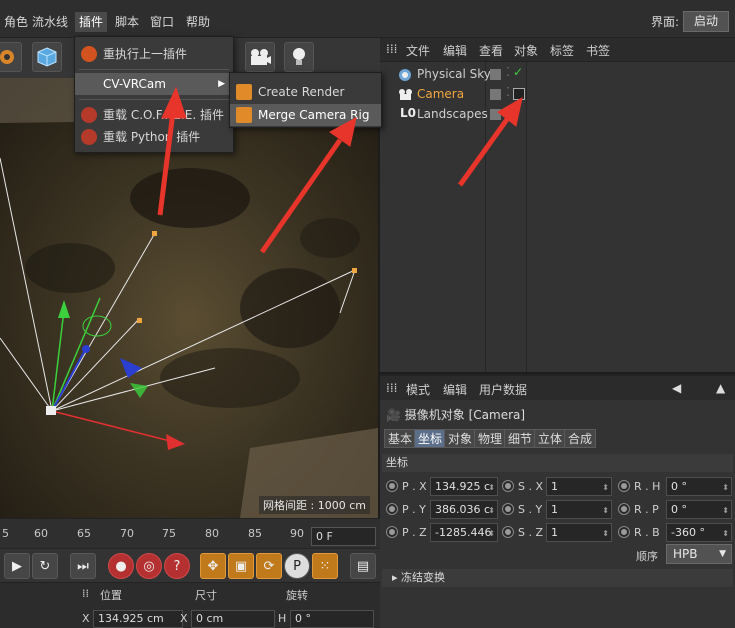  Describe the element at coordinates (598, 50) in the screenshot. I see `om-menu-bookmarks: 书签` at that location.